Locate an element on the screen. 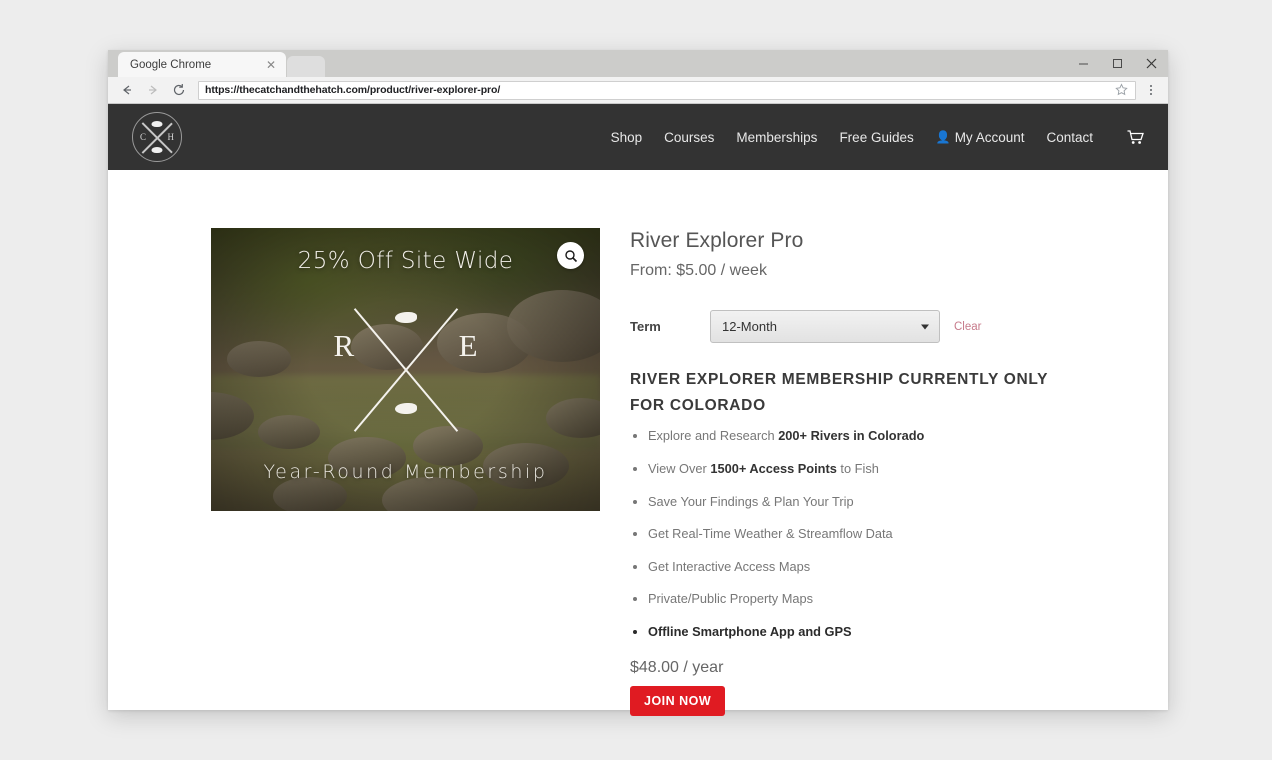 The image size is (1272, 760). list-item: Get Real-Time Weather & Streamflow Data is located at coordinates (845, 534).